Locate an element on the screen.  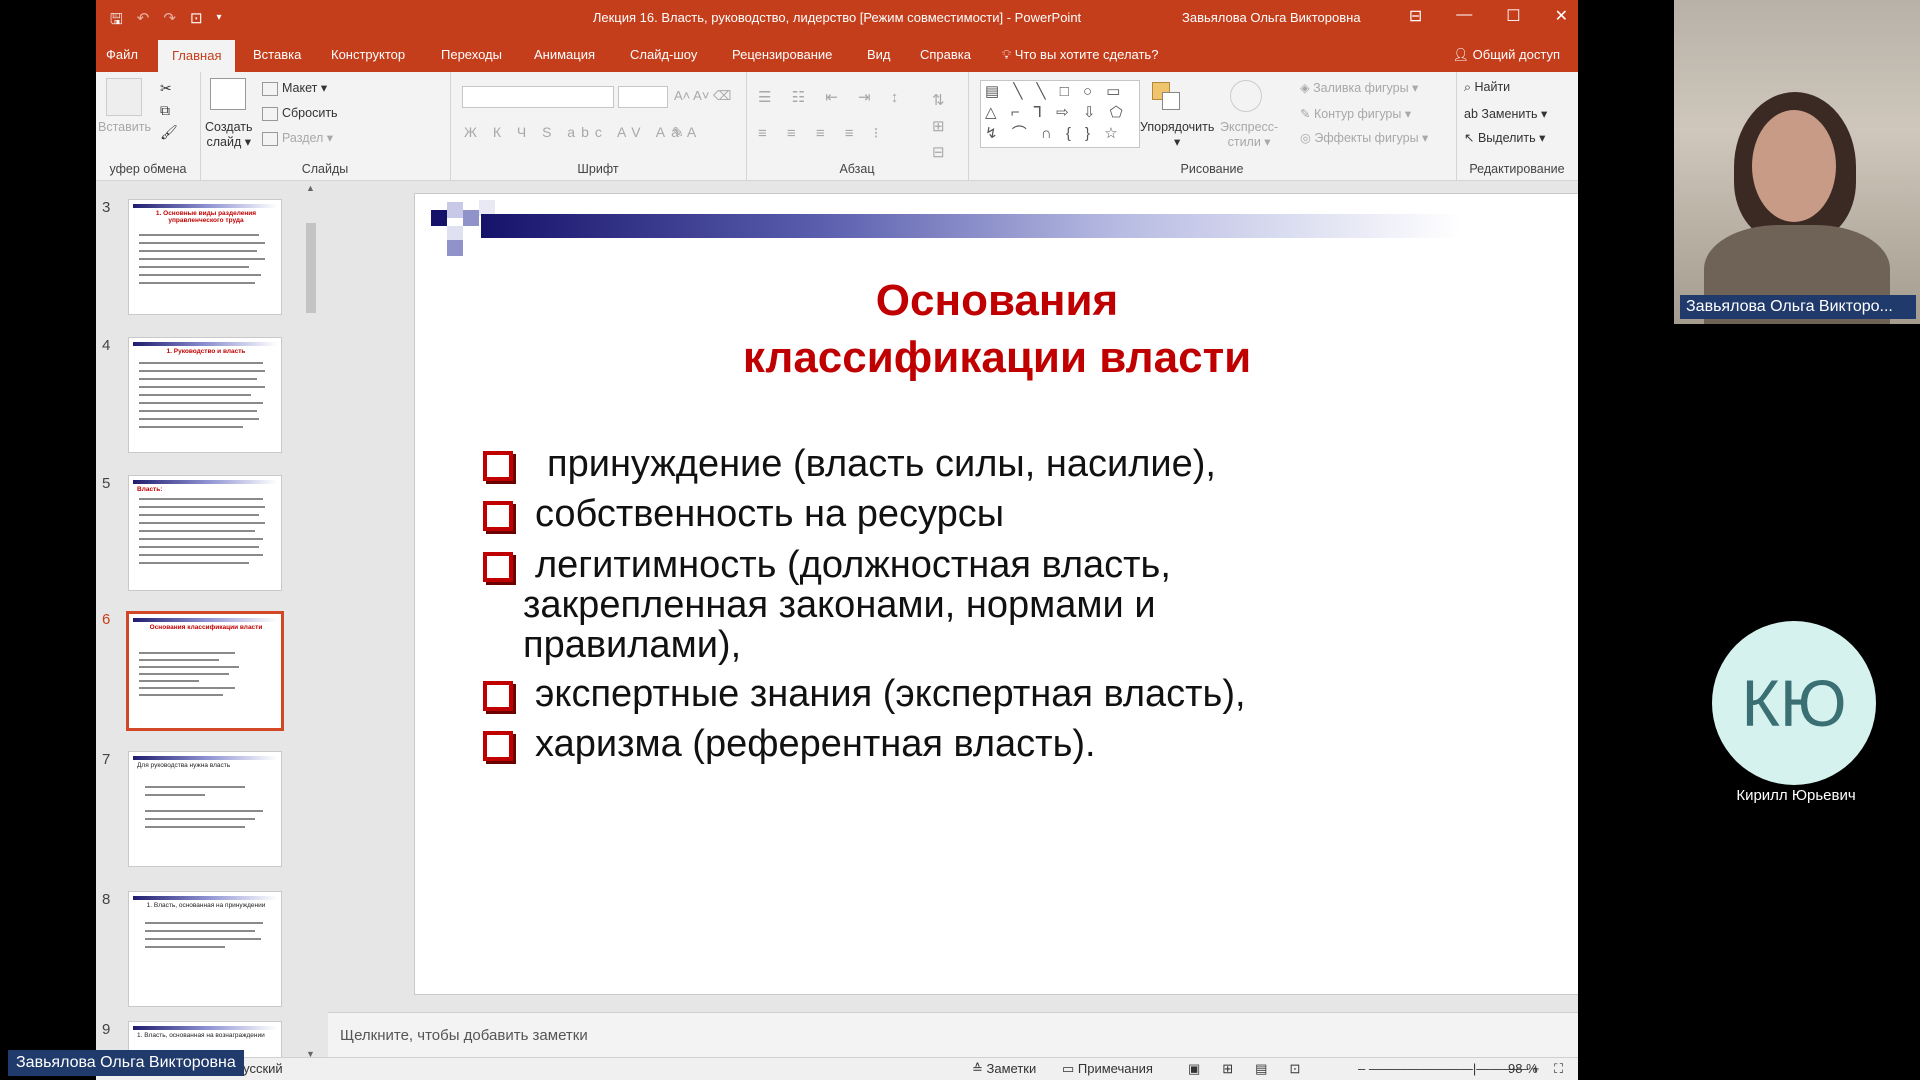
speaker-name-label: Завьялова Ольга Викторовна is located at coordinates (126, 1063).